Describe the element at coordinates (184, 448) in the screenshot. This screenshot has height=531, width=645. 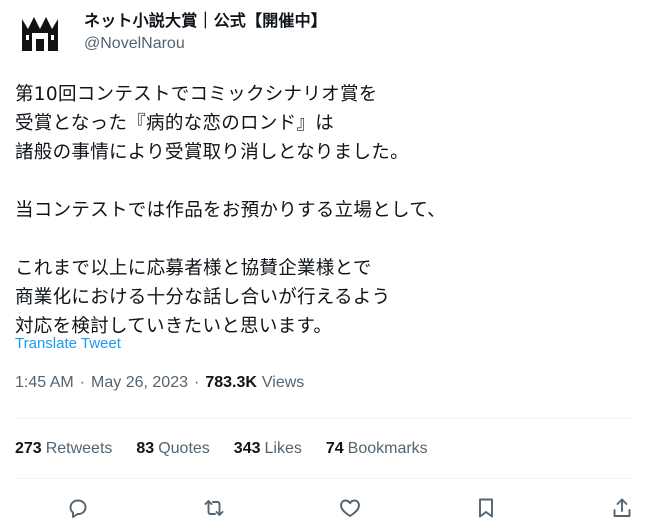
I see `quotes-label: Quotes` at that location.